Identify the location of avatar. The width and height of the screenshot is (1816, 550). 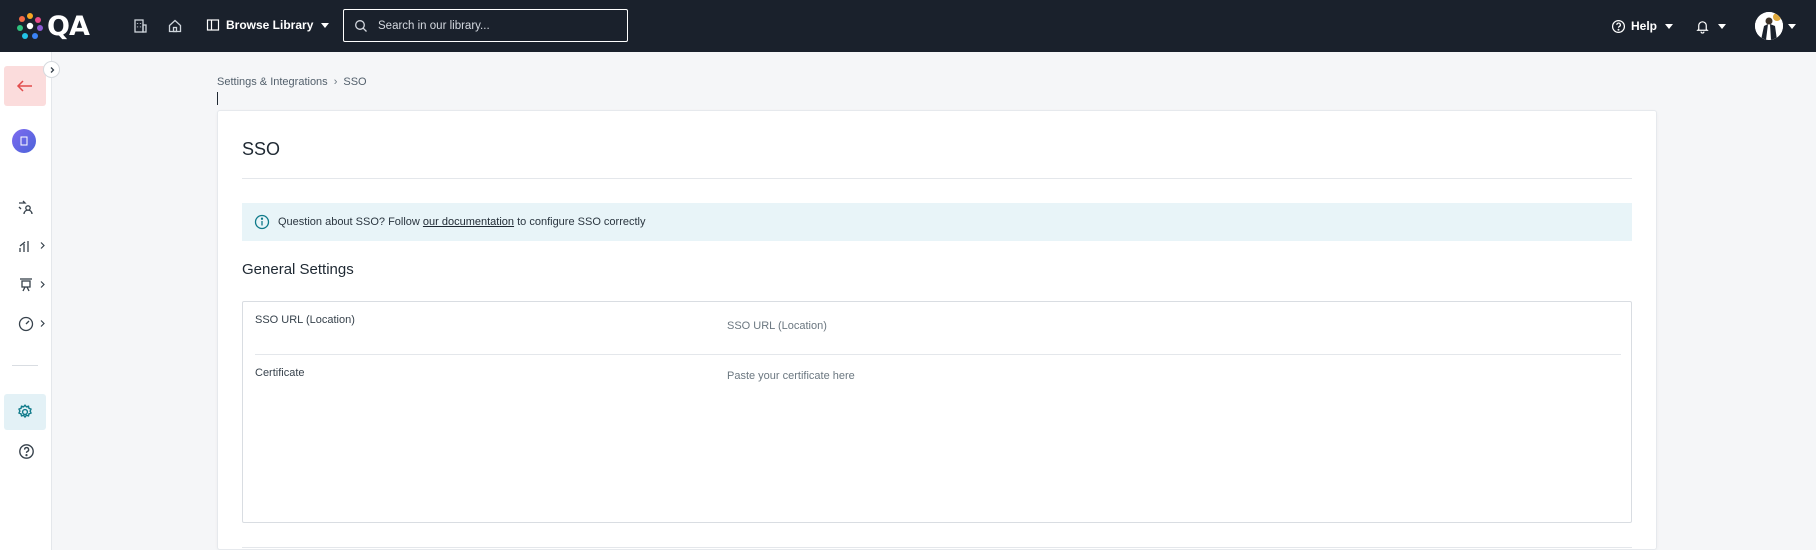
(1769, 26).